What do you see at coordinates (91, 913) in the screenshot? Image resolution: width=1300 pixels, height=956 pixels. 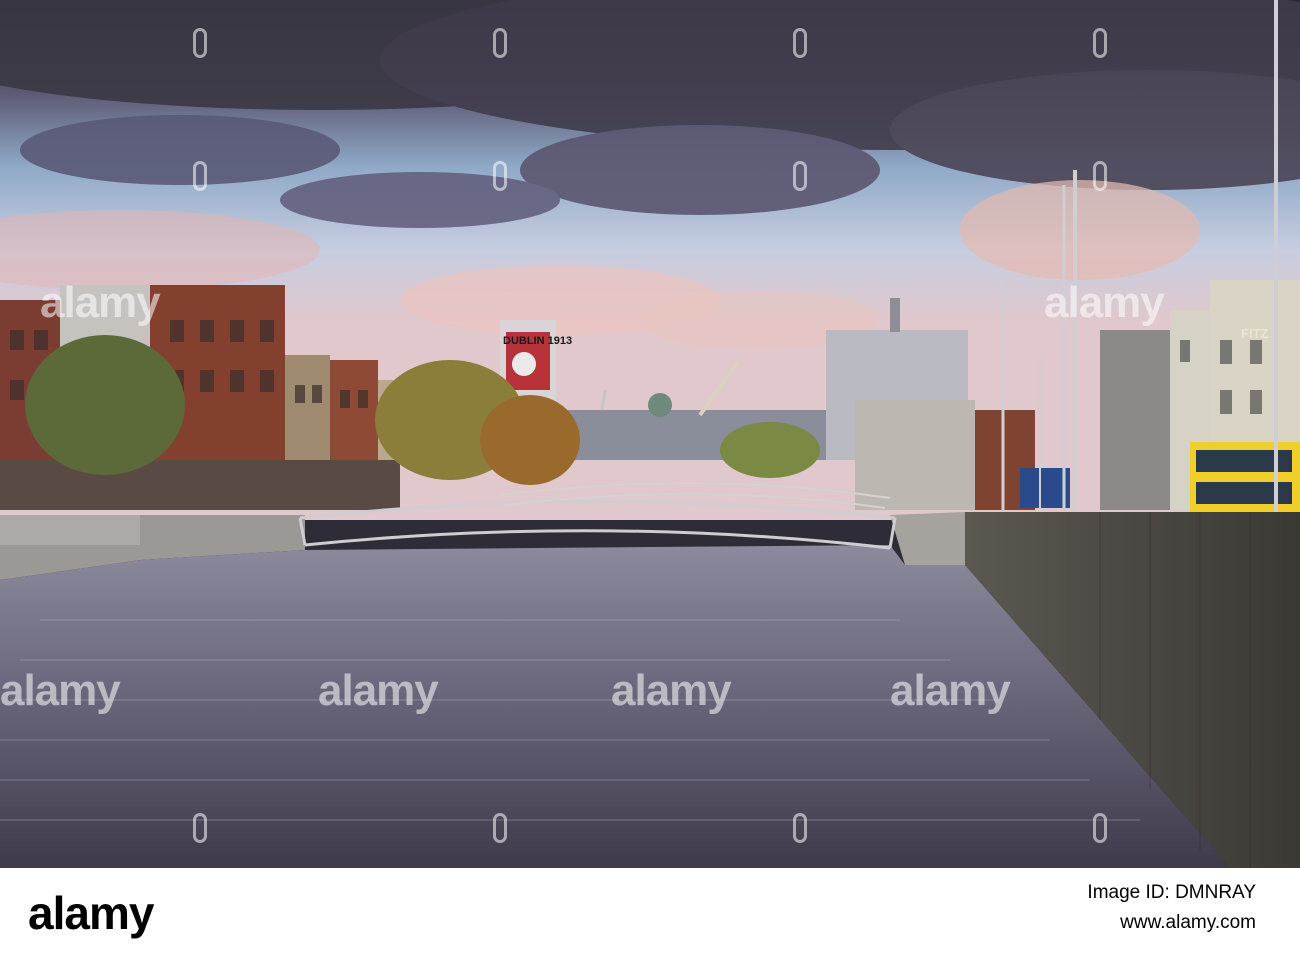 I see `alamy-logo: alamy` at bounding box center [91, 913].